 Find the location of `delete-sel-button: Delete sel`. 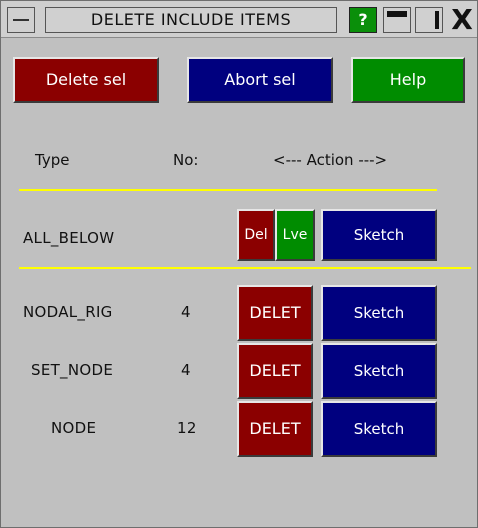

delete-sel-button: Delete sel is located at coordinates (86, 80).